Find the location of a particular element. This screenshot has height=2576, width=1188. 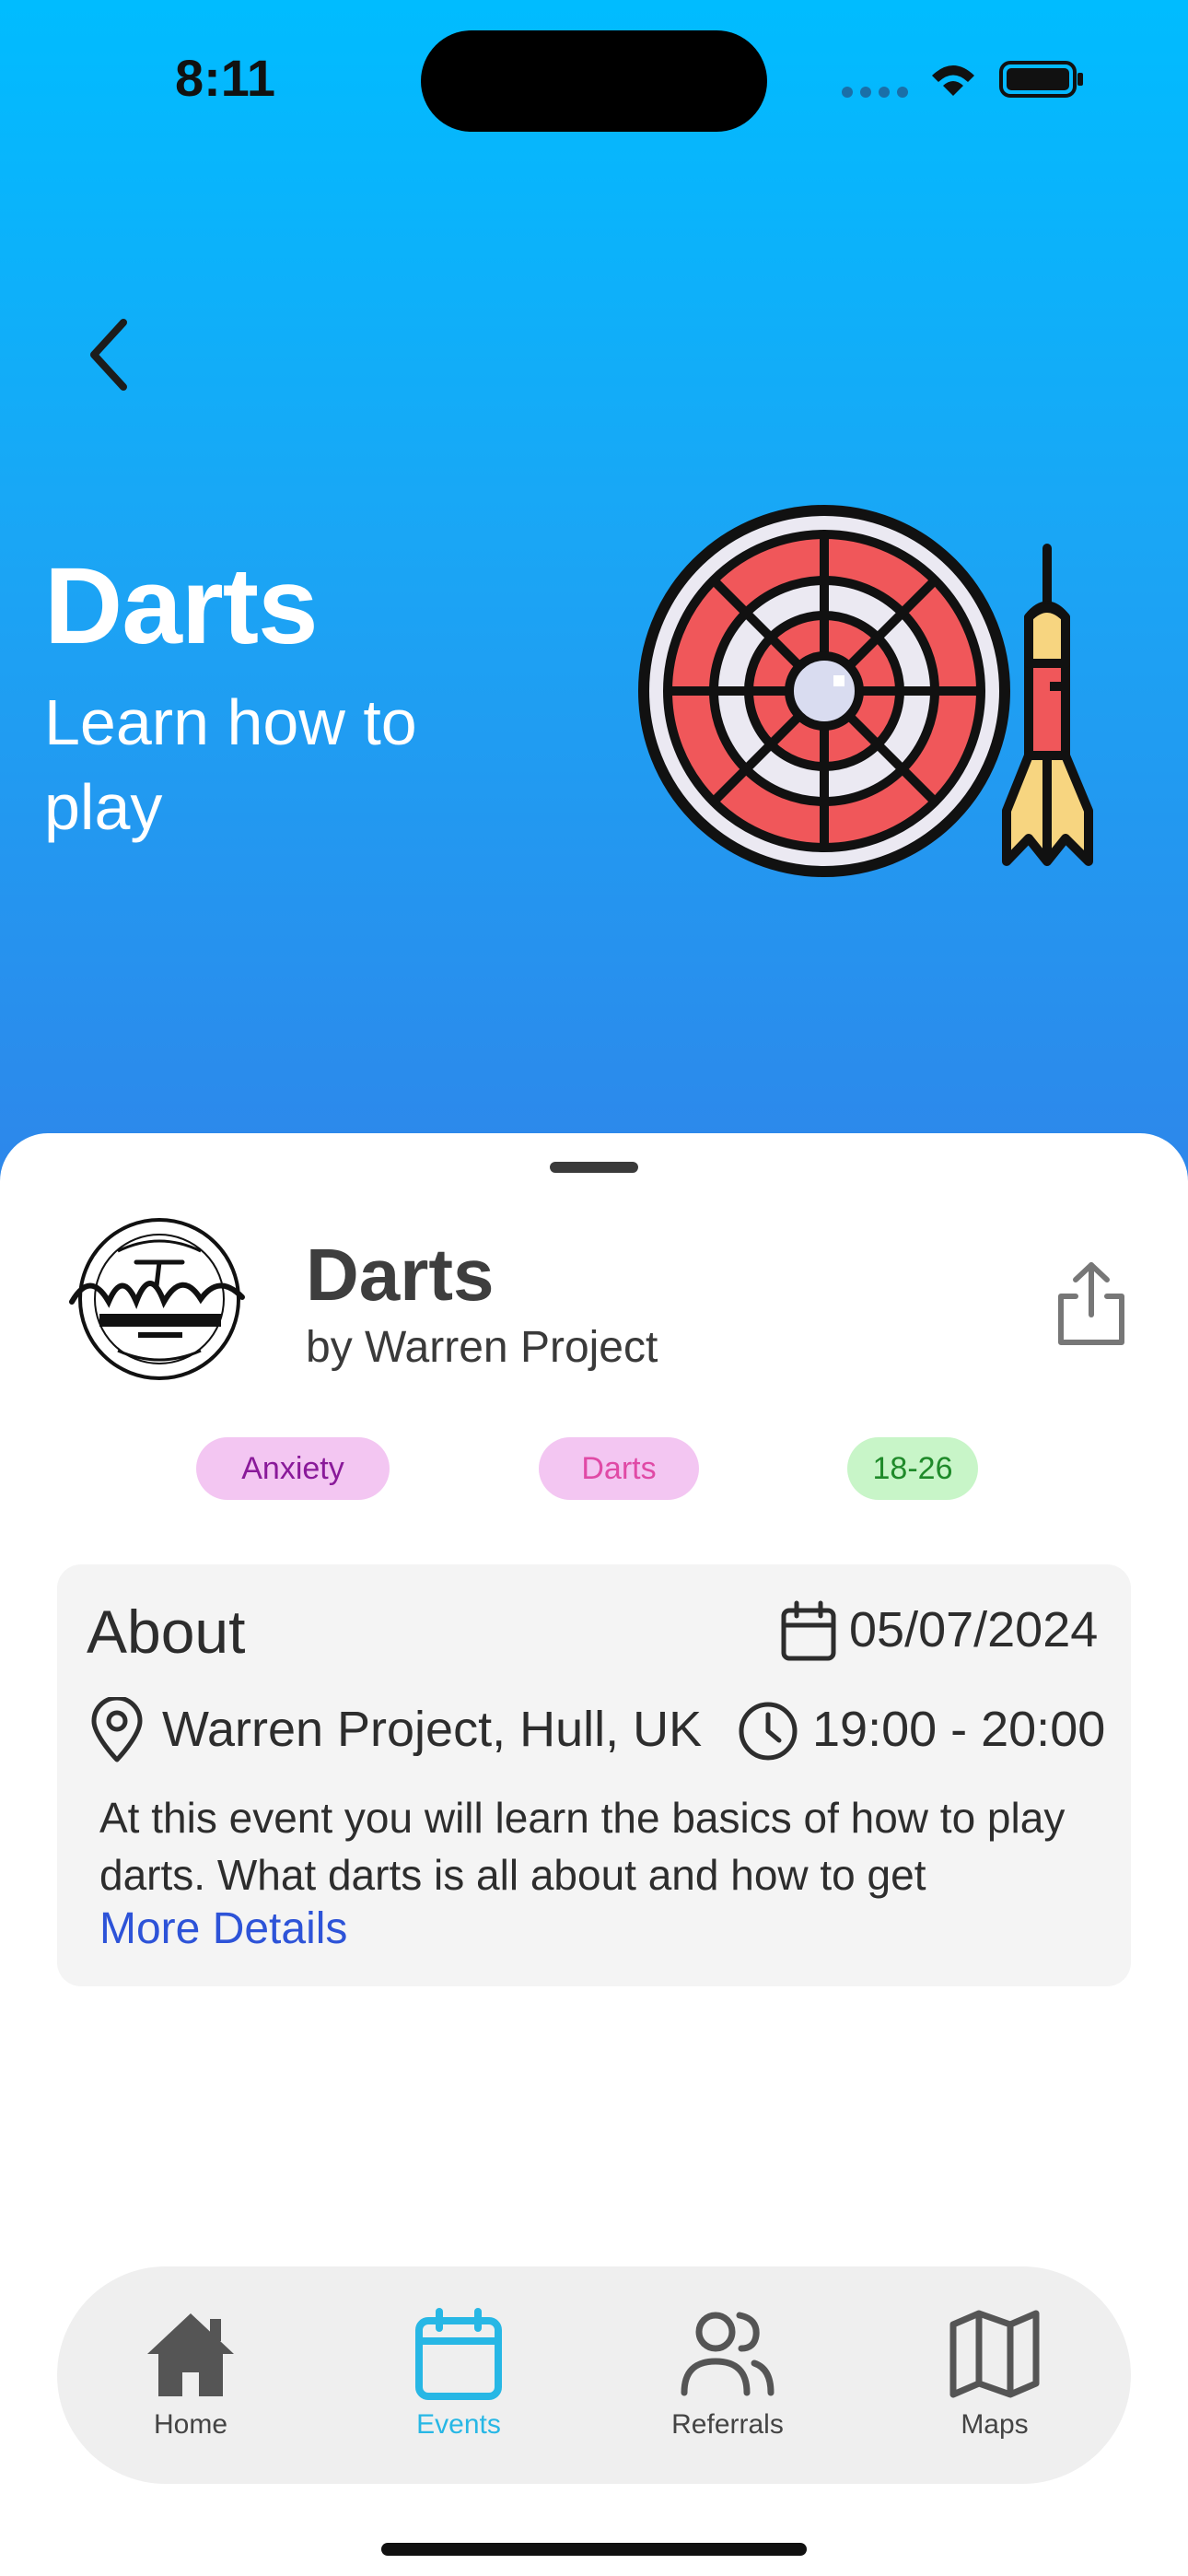

tag-anxiety: Anxiety is located at coordinates (293, 1468).